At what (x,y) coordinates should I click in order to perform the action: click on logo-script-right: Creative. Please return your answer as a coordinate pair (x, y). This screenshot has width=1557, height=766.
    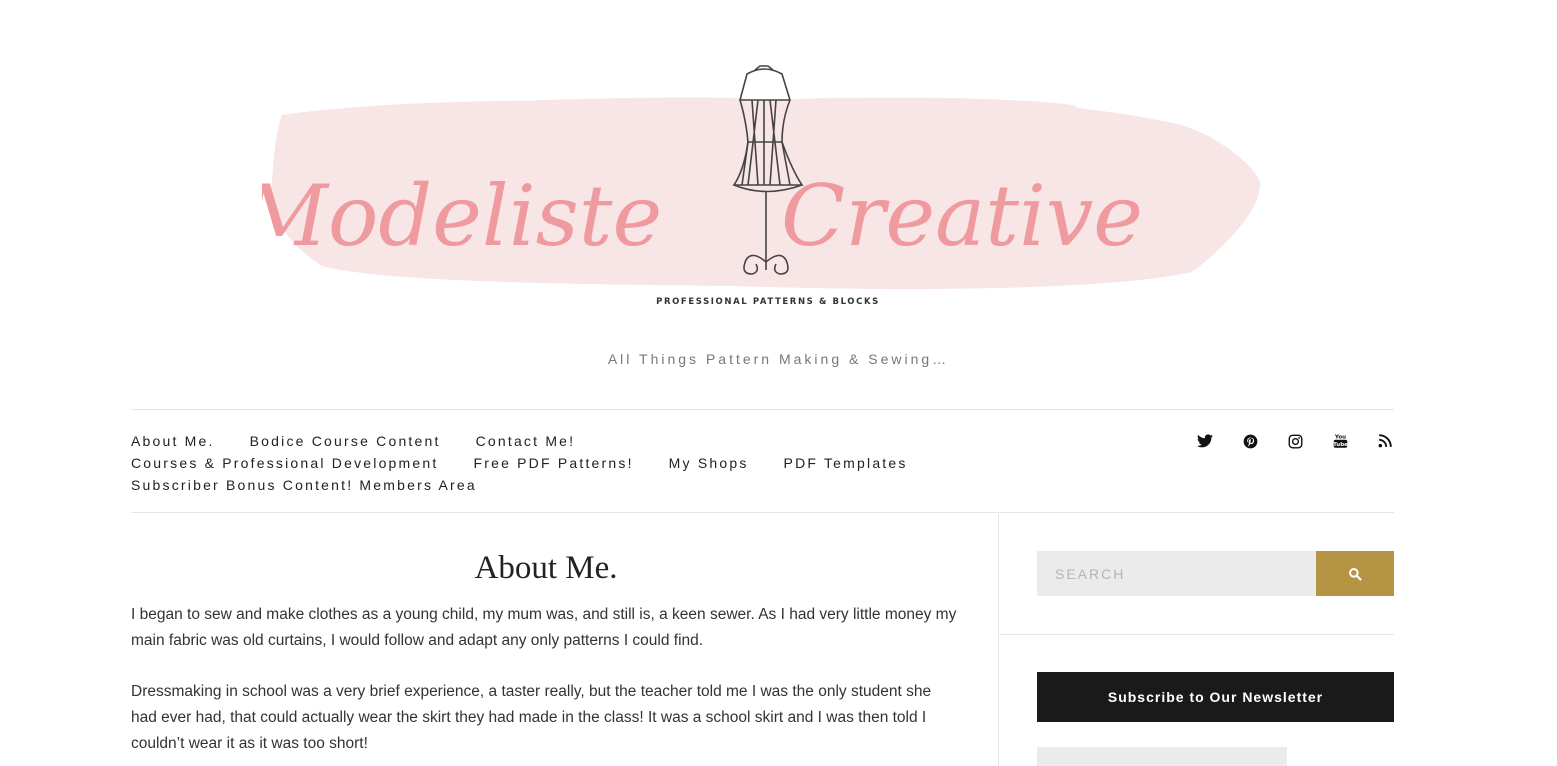
    Looking at the image, I should click on (962, 216).